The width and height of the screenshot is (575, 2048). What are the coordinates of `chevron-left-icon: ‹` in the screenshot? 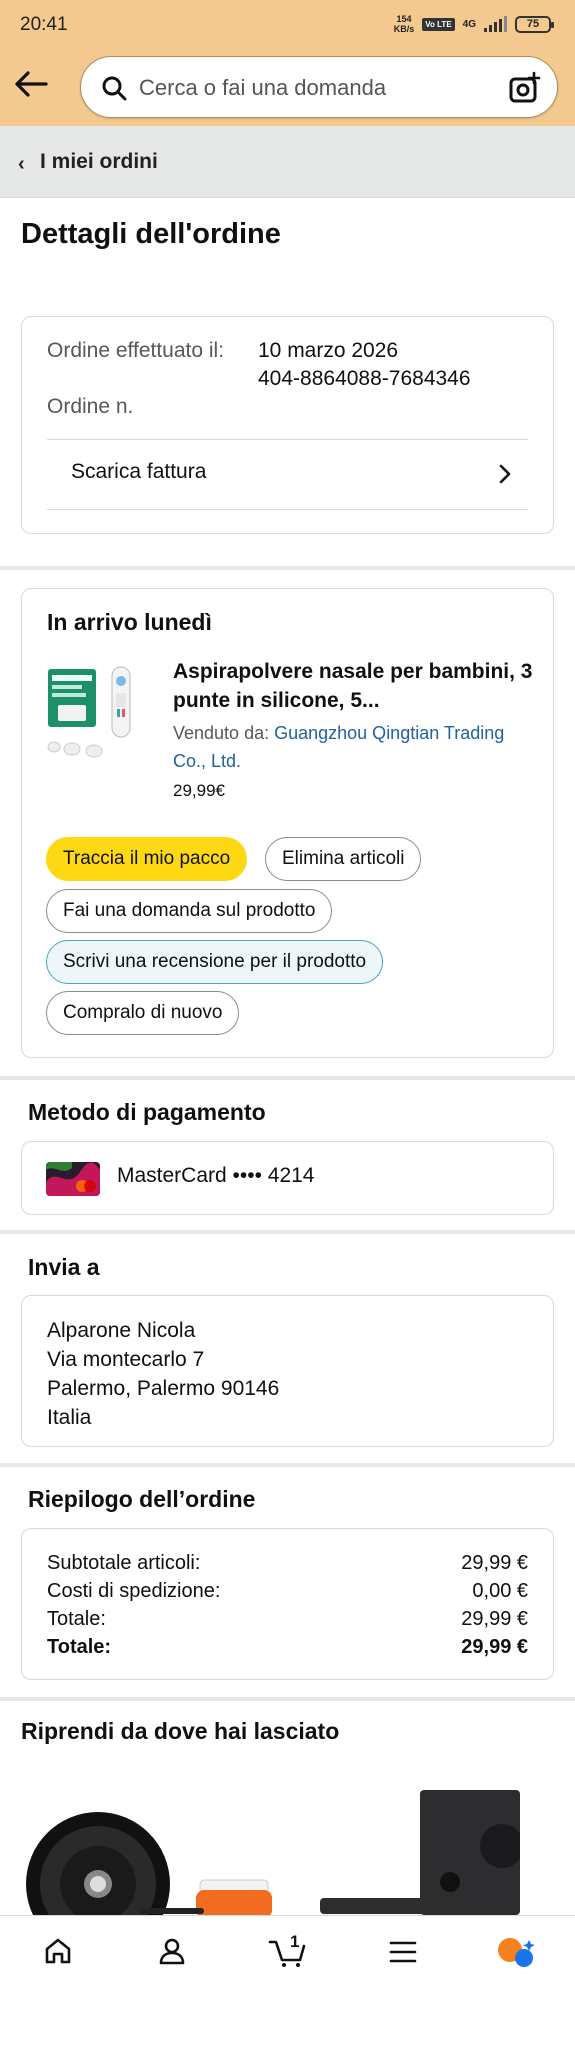 It's located at (21, 164).